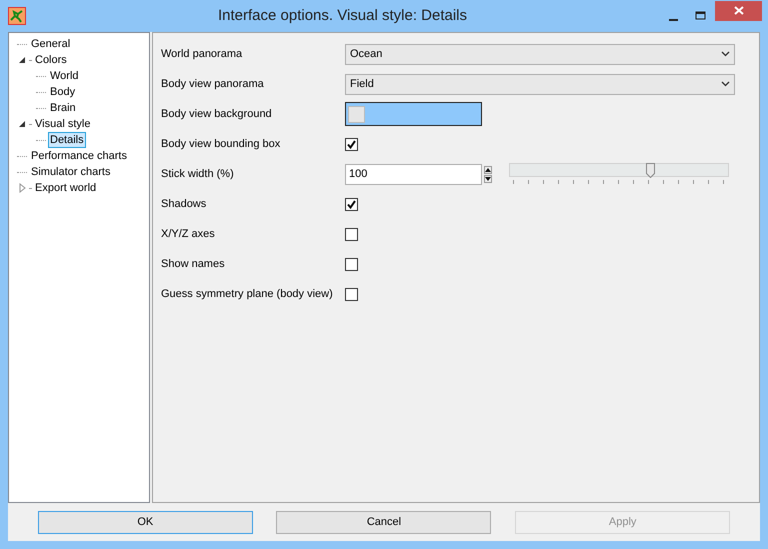 The width and height of the screenshot is (768, 549). Describe the element at coordinates (384, 522) in the screenshot. I see `dialog-button: Cancel` at that location.